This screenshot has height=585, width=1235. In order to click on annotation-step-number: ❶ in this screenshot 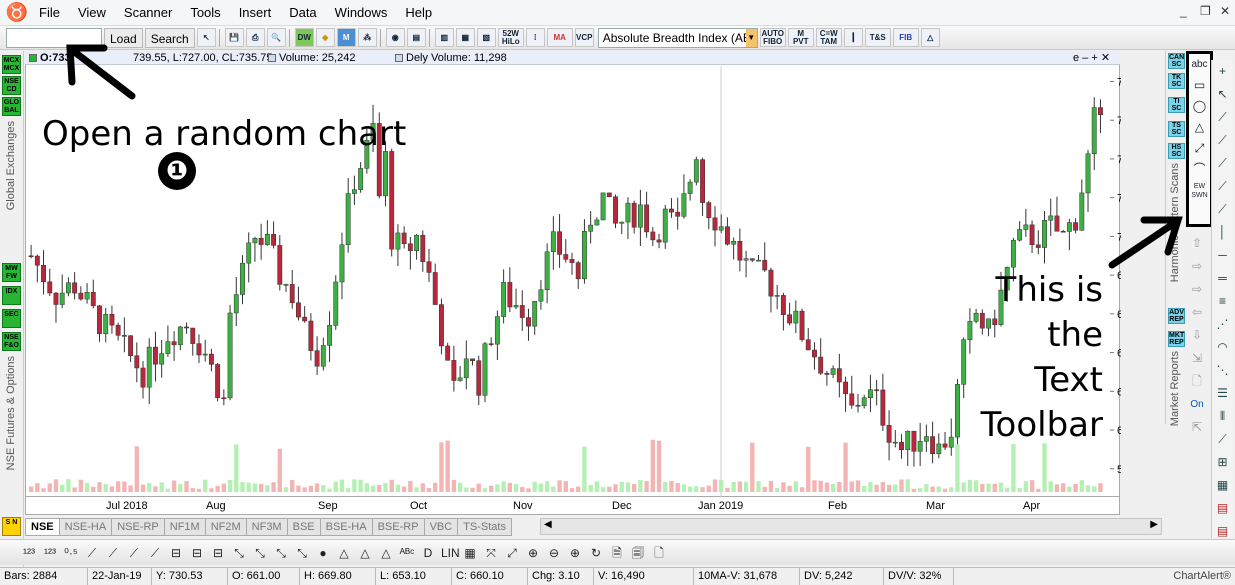, I will do `click(177, 171)`.